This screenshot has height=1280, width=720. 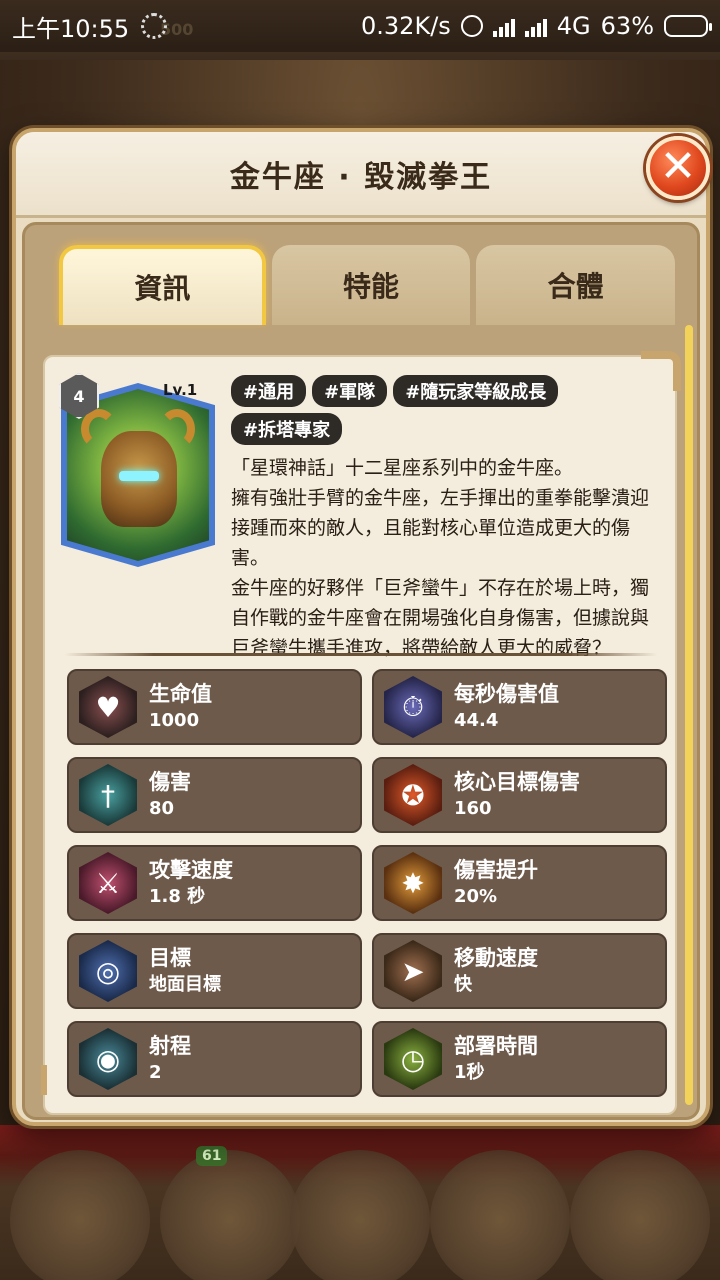 I want to click on clock-sword-icon: ⏱, so click(x=413, y=707).